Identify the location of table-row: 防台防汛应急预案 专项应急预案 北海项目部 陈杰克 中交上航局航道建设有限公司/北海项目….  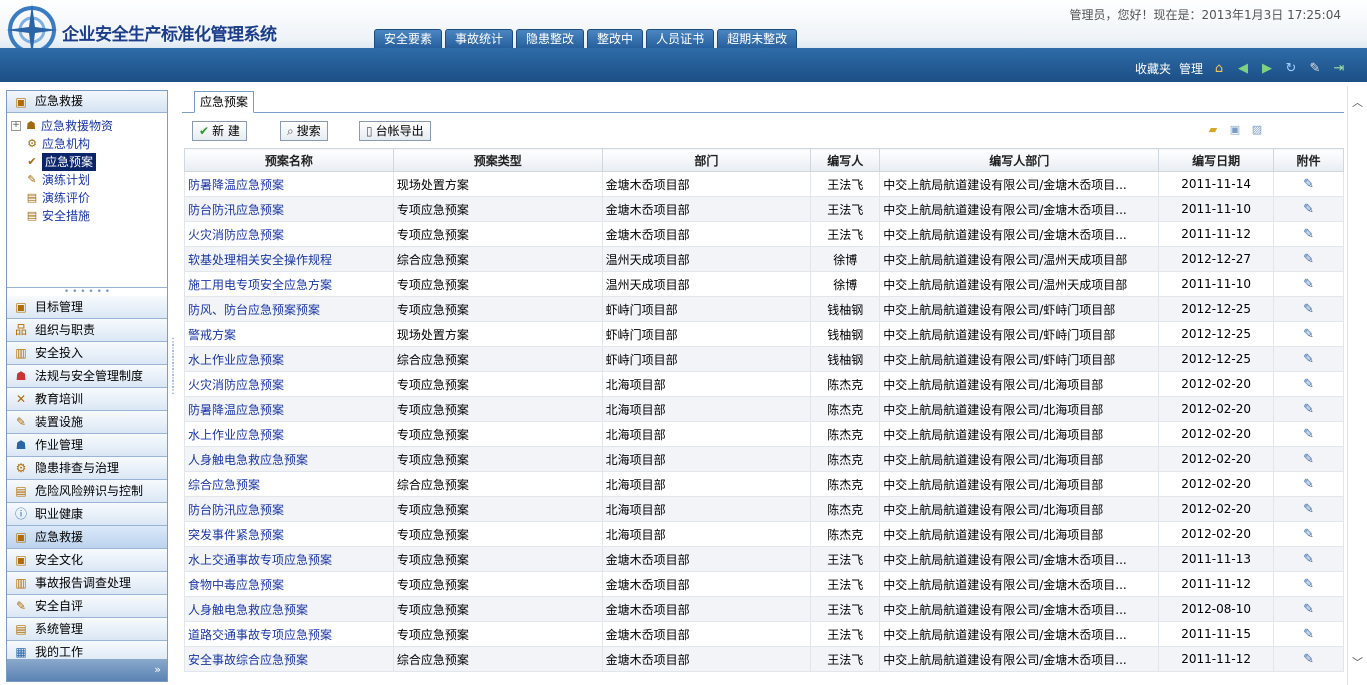
(764, 509).